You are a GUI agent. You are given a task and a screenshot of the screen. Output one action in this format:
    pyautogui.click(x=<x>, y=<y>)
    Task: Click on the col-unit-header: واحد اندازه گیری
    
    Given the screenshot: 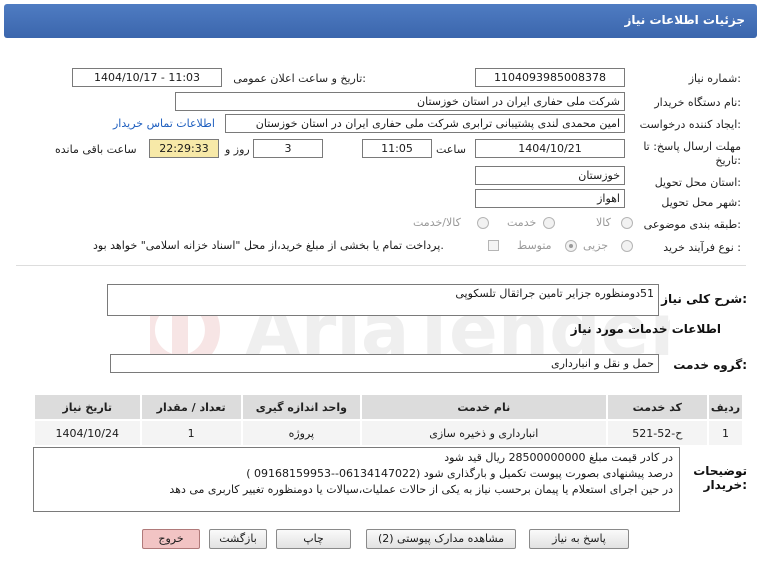 What is the action you would take?
    pyautogui.click(x=301, y=407)
    